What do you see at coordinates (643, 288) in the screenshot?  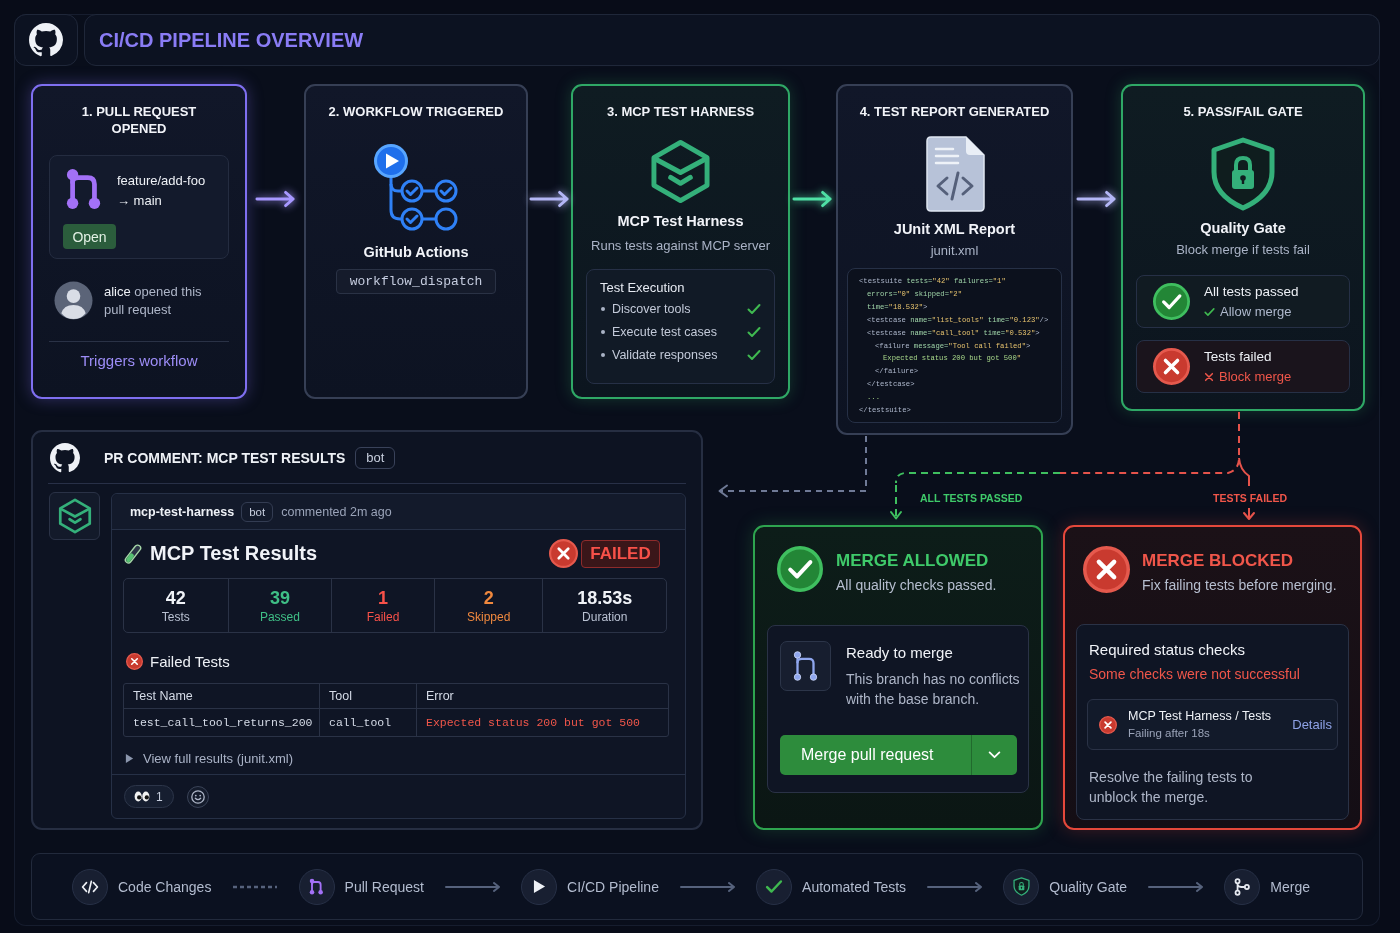 I see `panel-title: Test Execution` at bounding box center [643, 288].